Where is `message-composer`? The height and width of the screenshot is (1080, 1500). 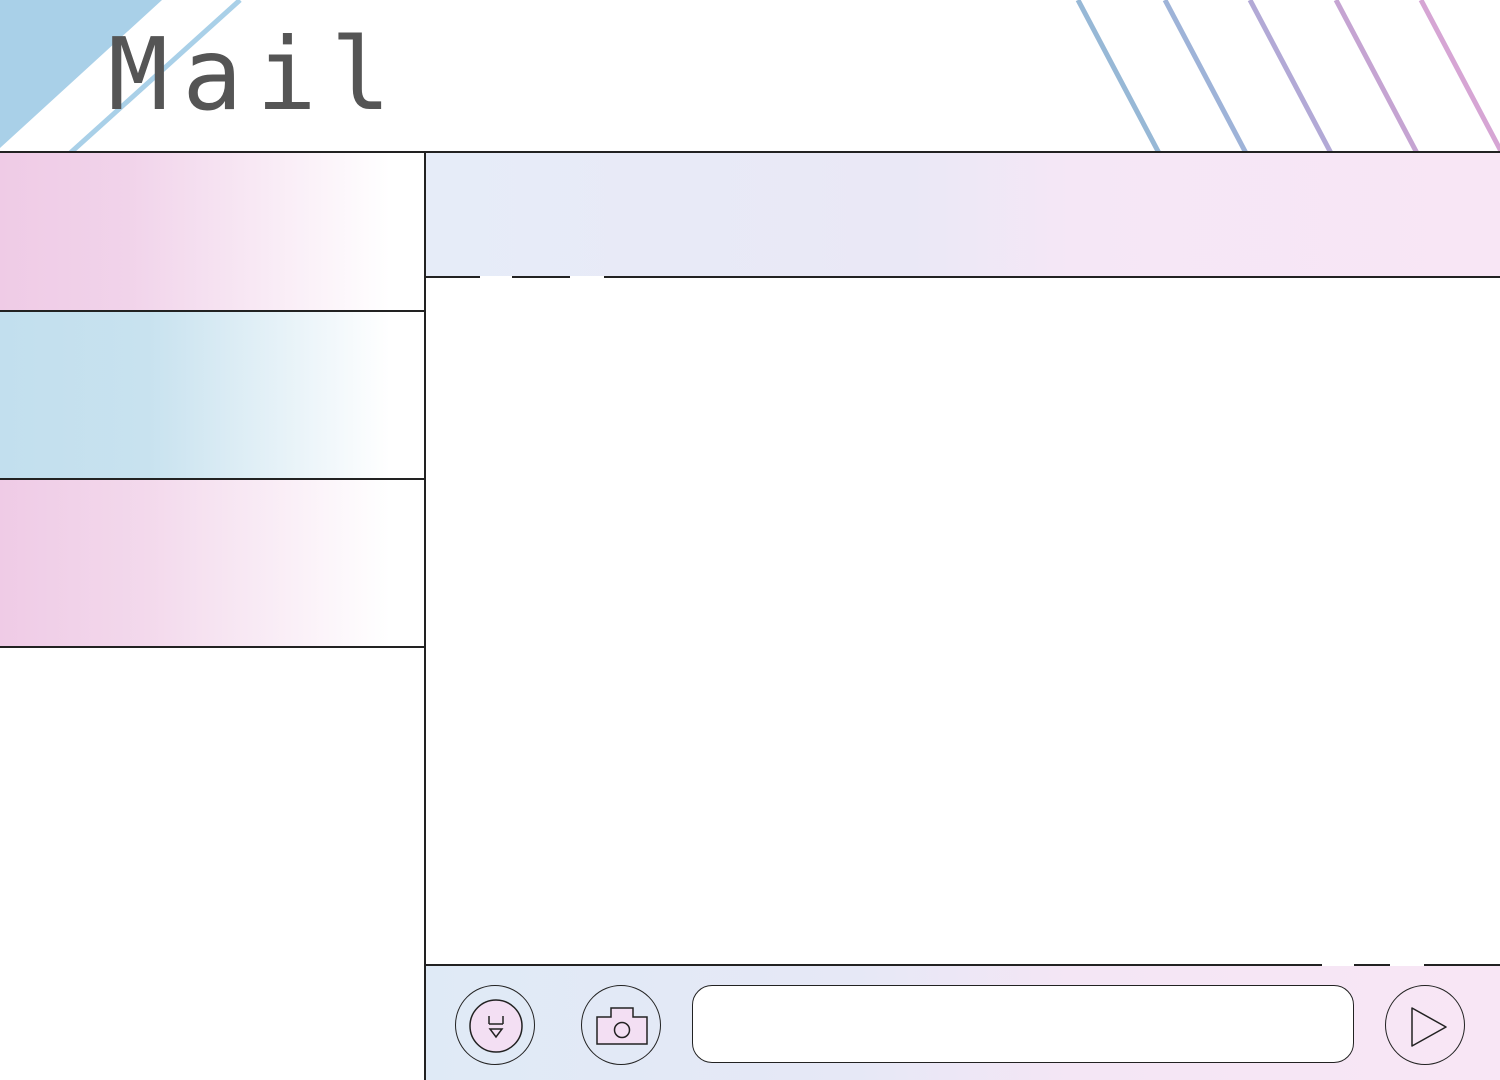 message-composer is located at coordinates (963, 1023).